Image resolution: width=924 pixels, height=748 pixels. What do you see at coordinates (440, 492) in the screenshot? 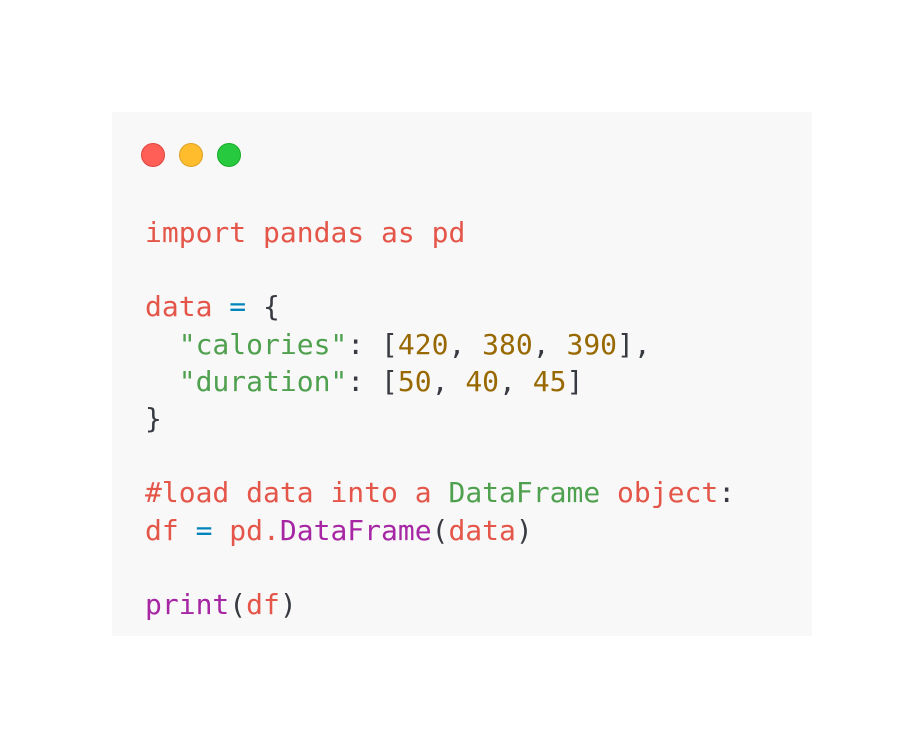
I see `code-line: #load data into a DataFrame object:` at bounding box center [440, 492].